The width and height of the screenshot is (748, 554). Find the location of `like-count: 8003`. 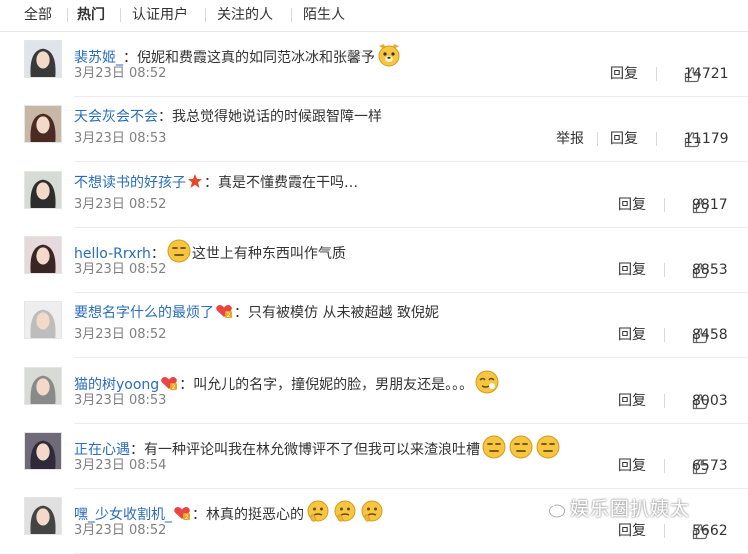

like-count: 8003 is located at coordinates (710, 400).